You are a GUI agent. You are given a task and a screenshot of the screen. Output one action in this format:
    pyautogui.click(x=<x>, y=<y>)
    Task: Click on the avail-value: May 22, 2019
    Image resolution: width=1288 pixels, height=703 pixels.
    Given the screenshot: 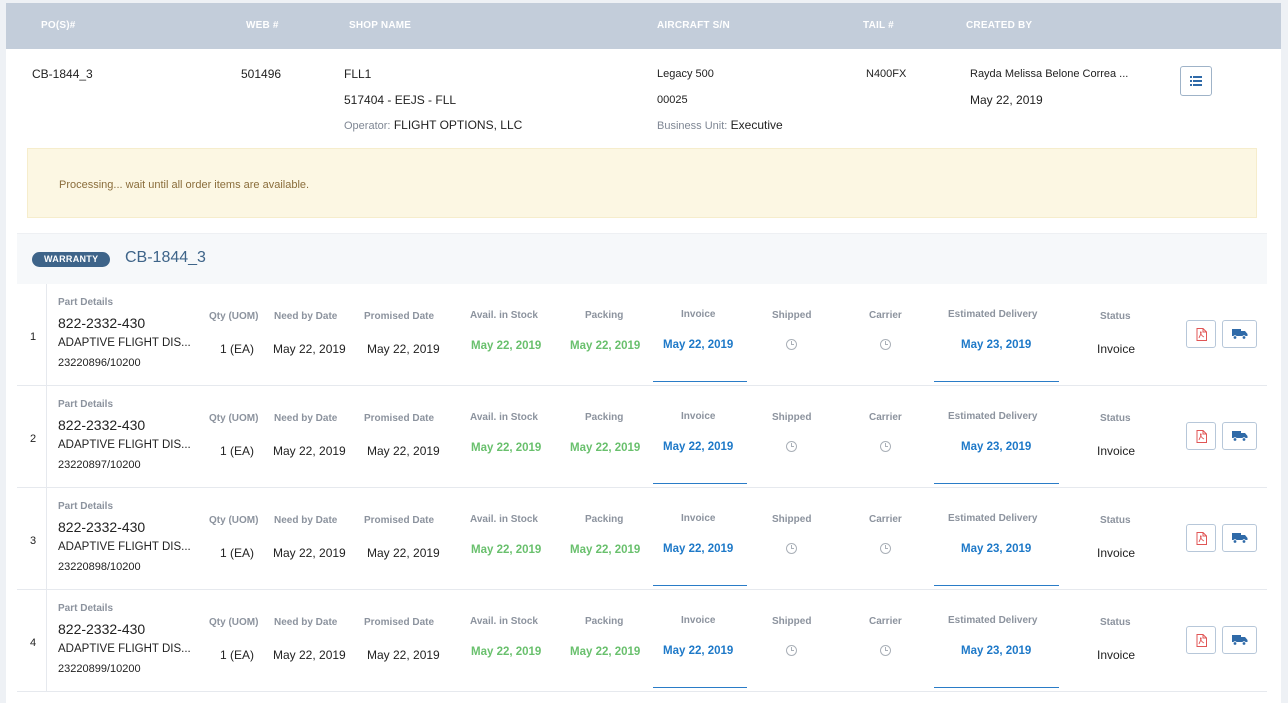 What is the action you would take?
    pyautogui.click(x=506, y=448)
    